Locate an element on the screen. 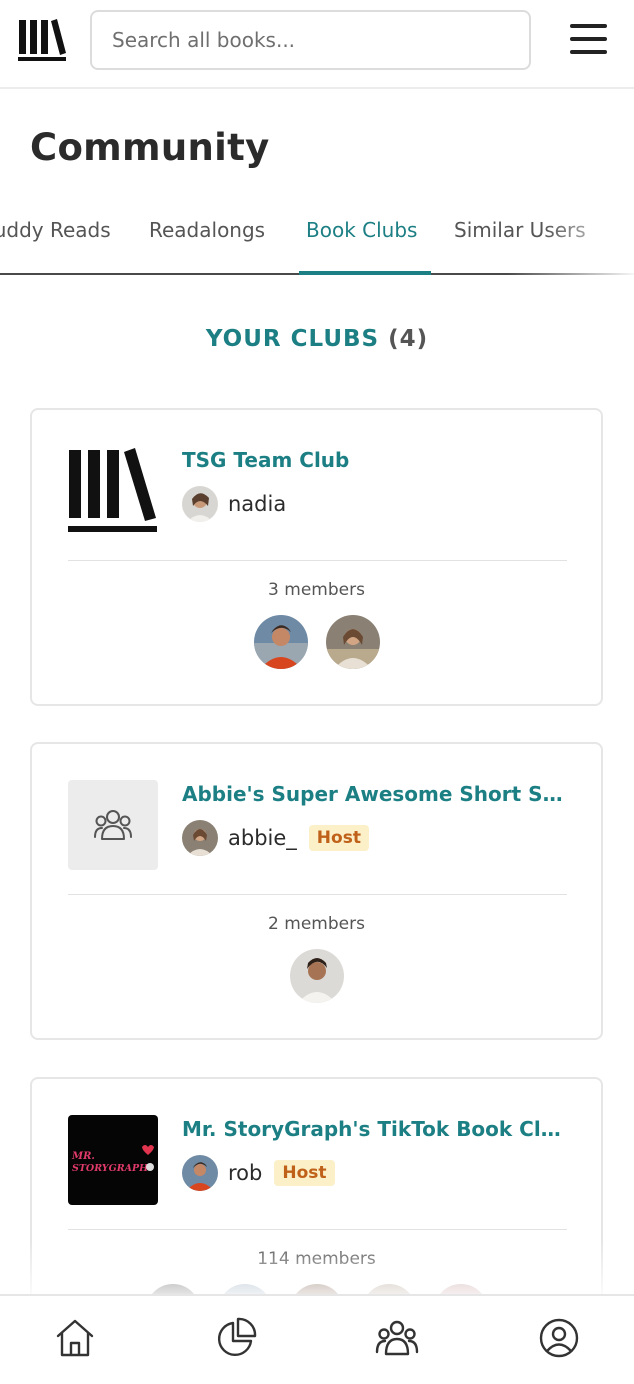 The image size is (634, 1384). search-input is located at coordinates (310, 40).